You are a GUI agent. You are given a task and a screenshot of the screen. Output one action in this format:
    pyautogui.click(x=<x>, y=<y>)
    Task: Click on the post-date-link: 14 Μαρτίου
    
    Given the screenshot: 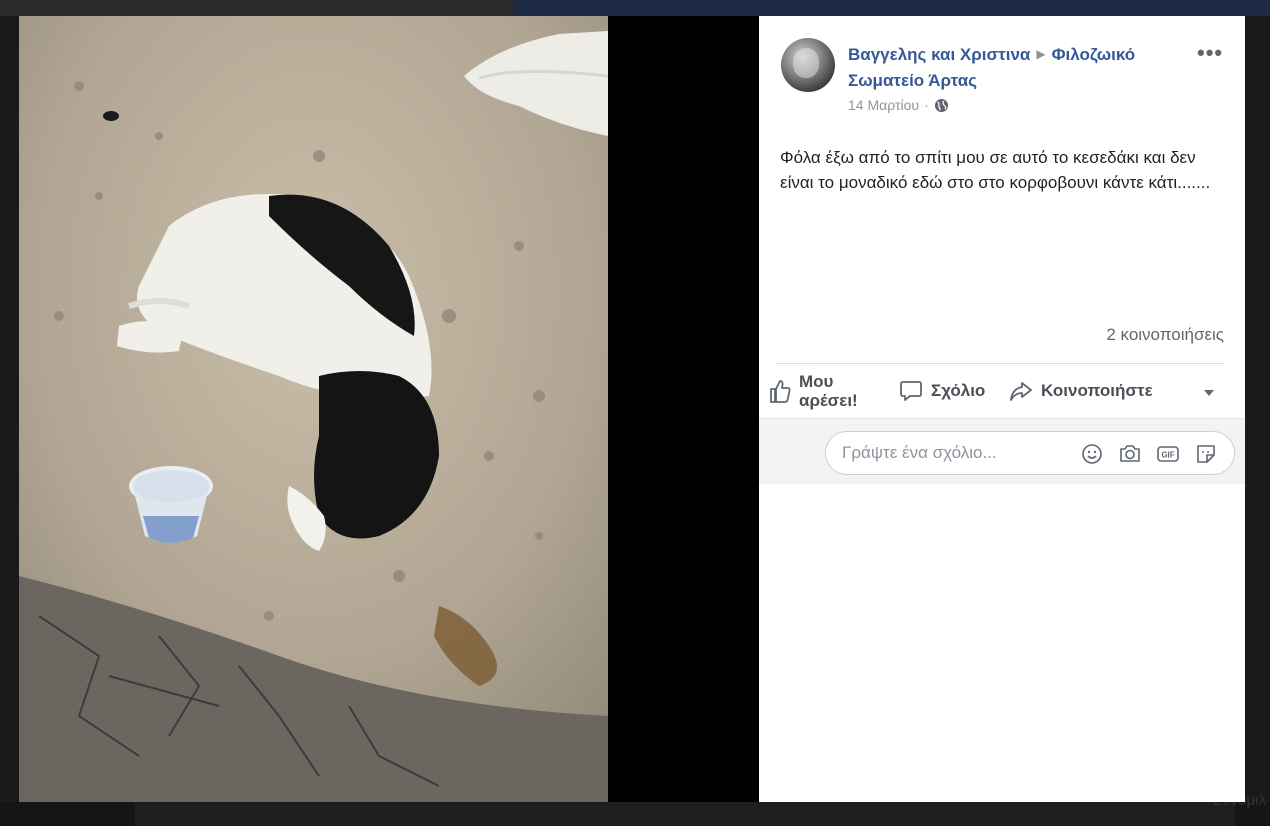 What is the action you would take?
    pyautogui.click(x=883, y=105)
    